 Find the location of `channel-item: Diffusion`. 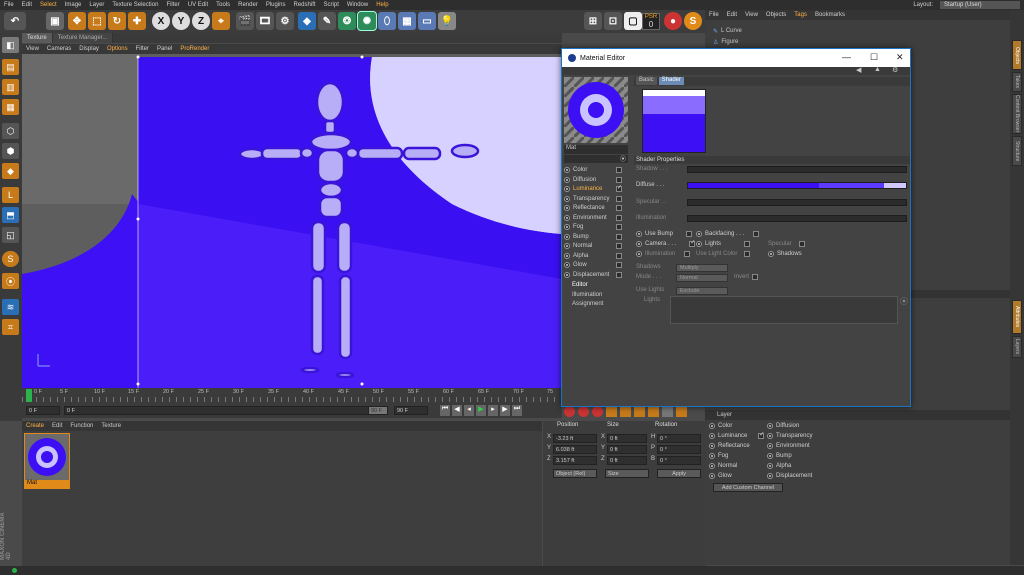

channel-item: Diffusion is located at coordinates (593, 180).